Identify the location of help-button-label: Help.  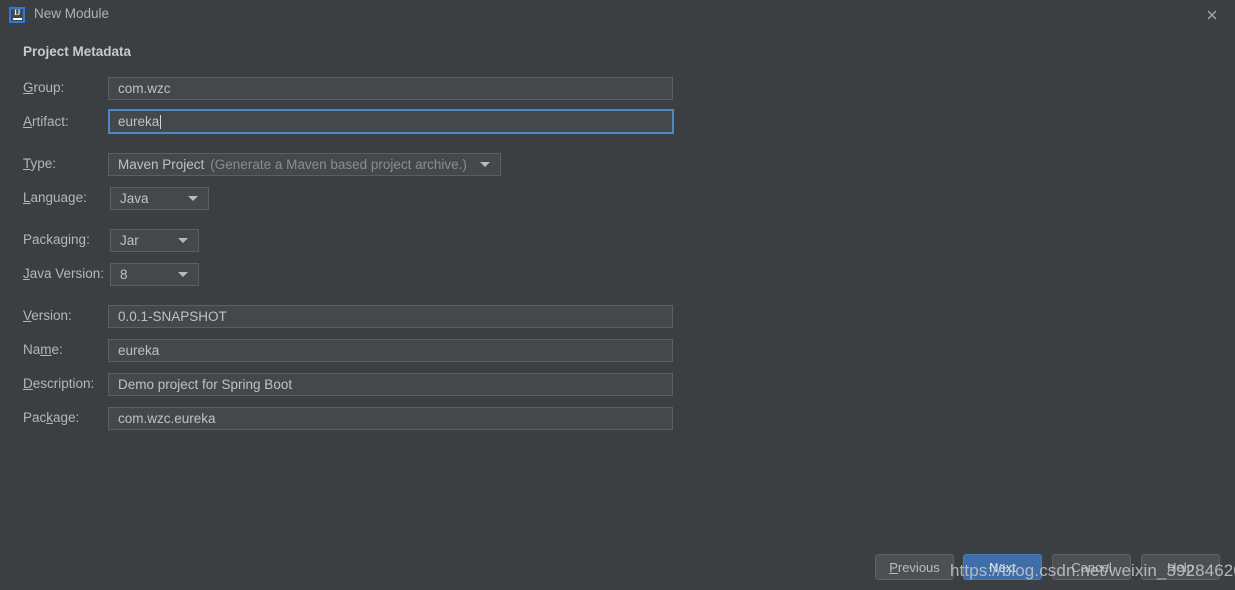
(1180, 567).